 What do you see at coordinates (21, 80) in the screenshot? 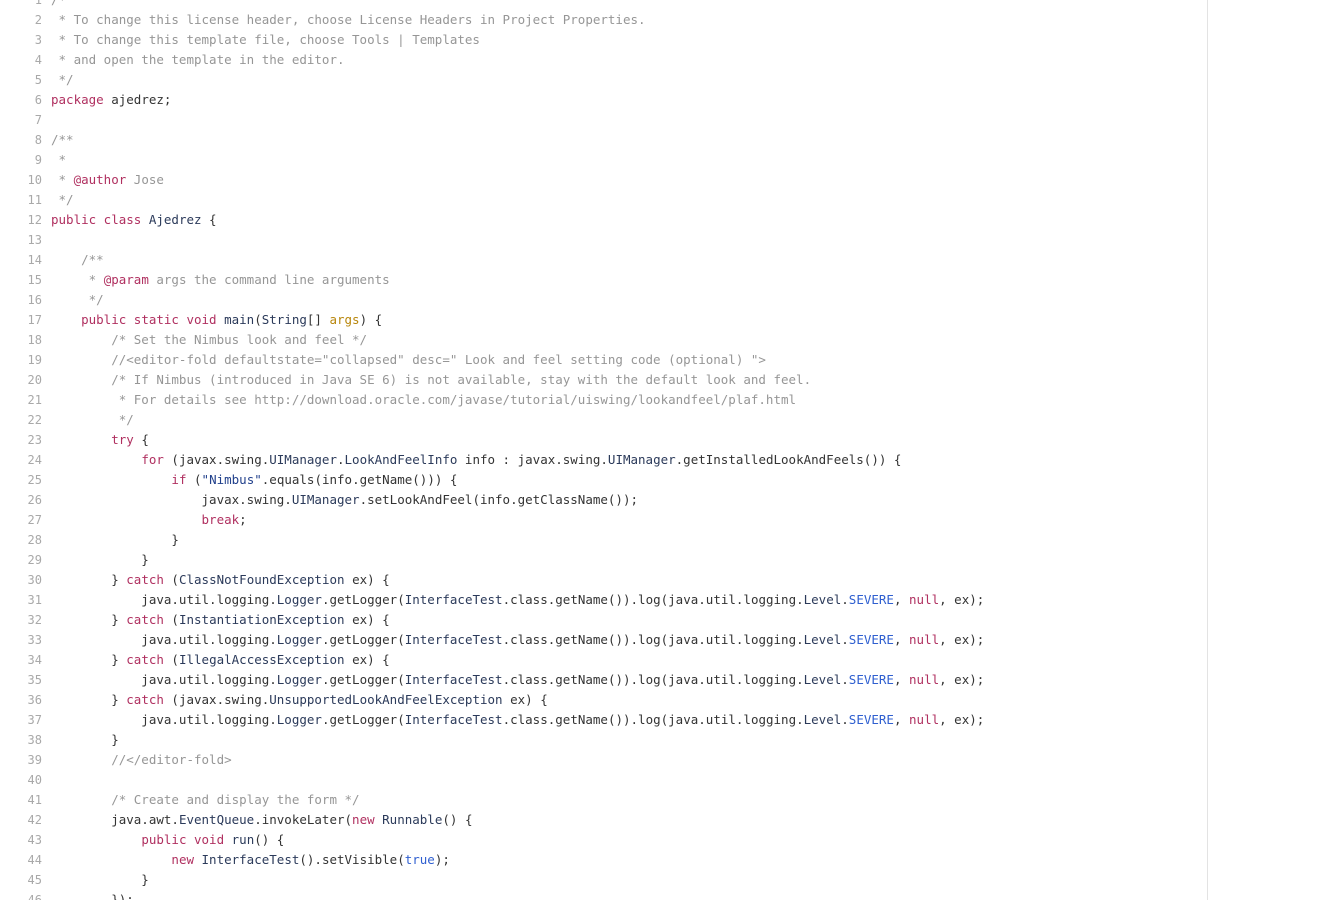
I see `line-number: 5` at bounding box center [21, 80].